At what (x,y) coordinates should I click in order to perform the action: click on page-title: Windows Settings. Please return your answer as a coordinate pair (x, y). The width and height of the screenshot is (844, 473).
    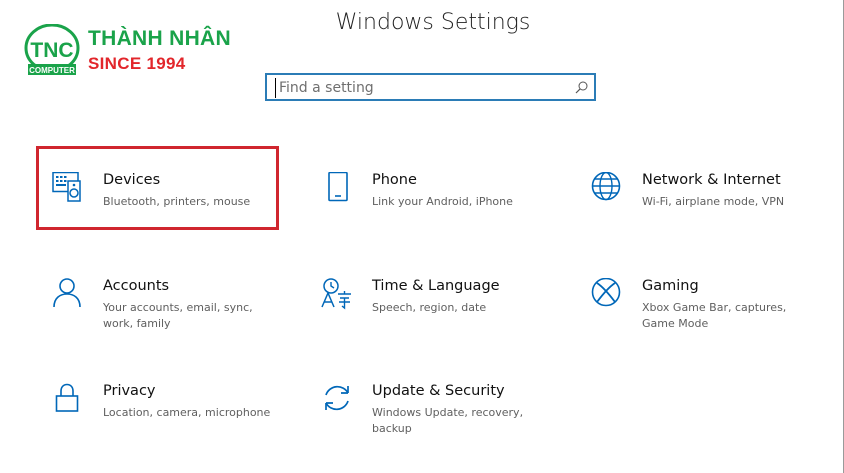
    Looking at the image, I should click on (433, 22).